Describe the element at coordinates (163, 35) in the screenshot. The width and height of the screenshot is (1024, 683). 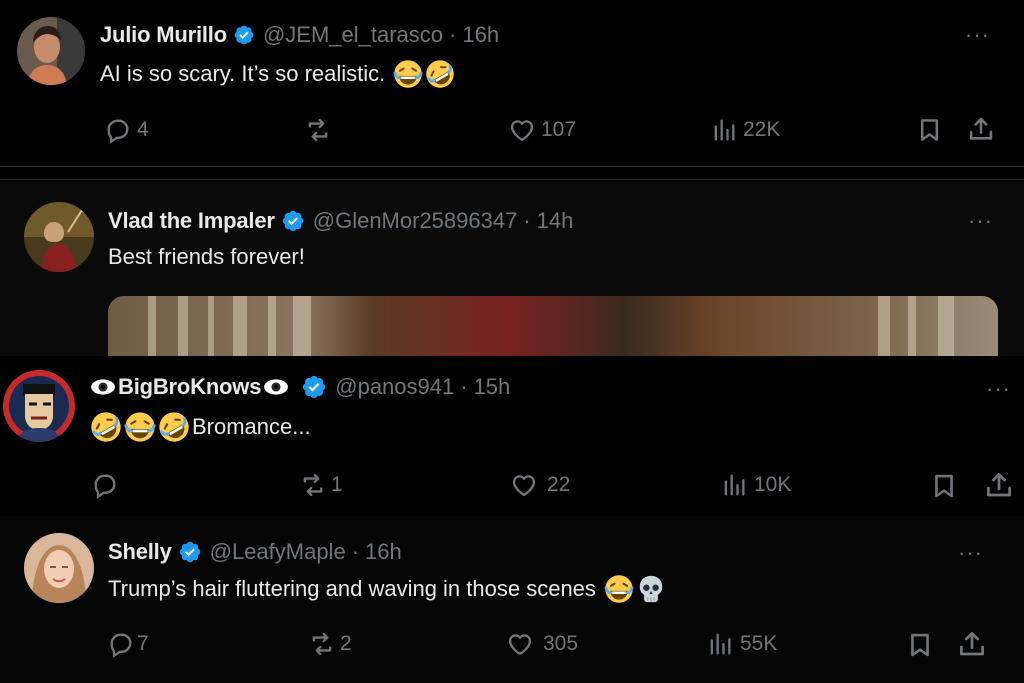
I see `display-name: Julio Murillo` at that location.